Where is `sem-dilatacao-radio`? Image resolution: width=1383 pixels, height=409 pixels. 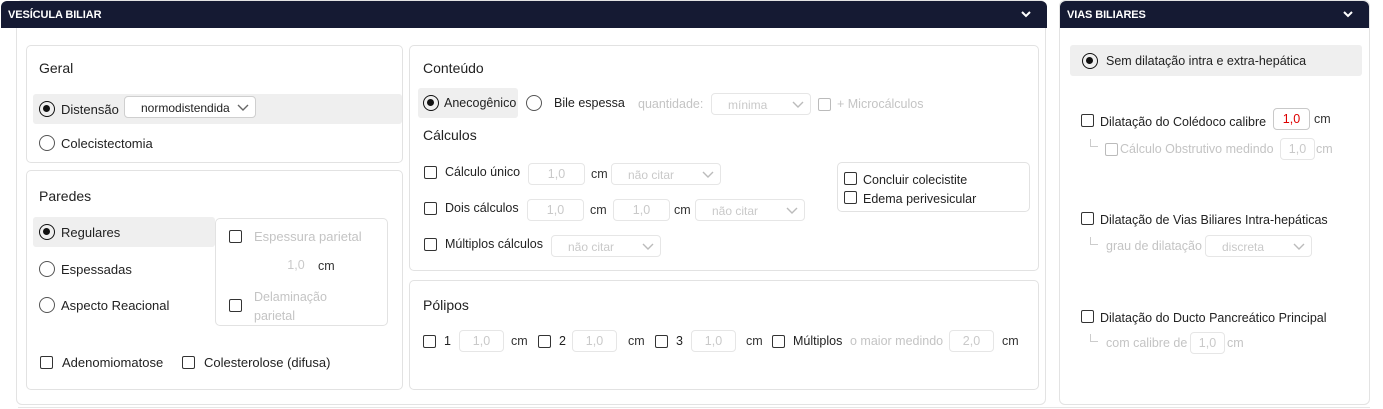 sem-dilatacao-radio is located at coordinates (1090, 60).